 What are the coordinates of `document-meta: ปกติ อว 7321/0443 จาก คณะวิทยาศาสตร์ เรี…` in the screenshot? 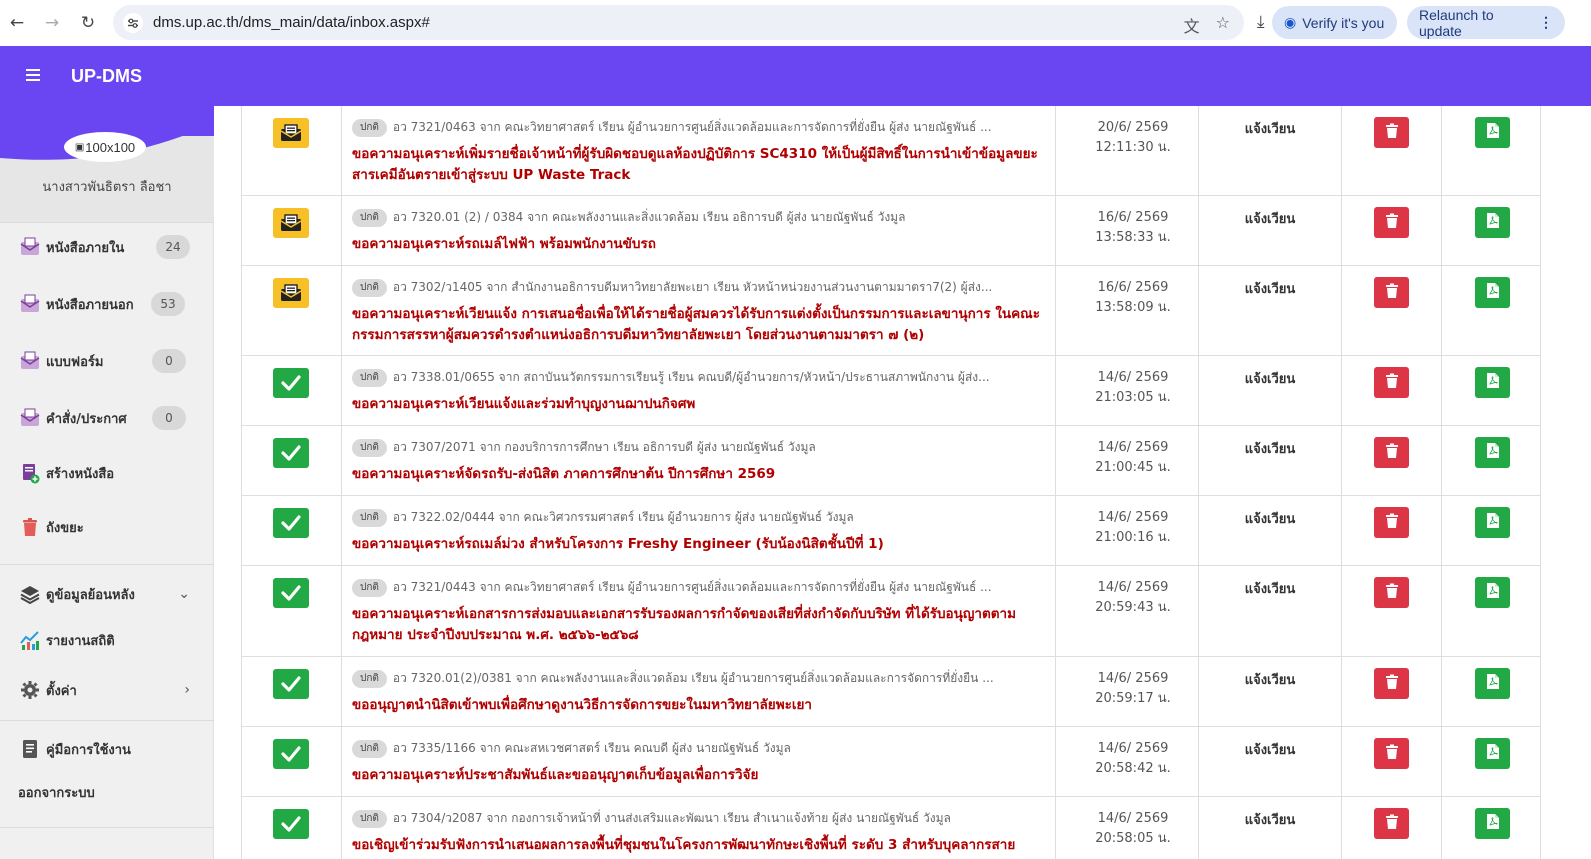 It's located at (672, 587).